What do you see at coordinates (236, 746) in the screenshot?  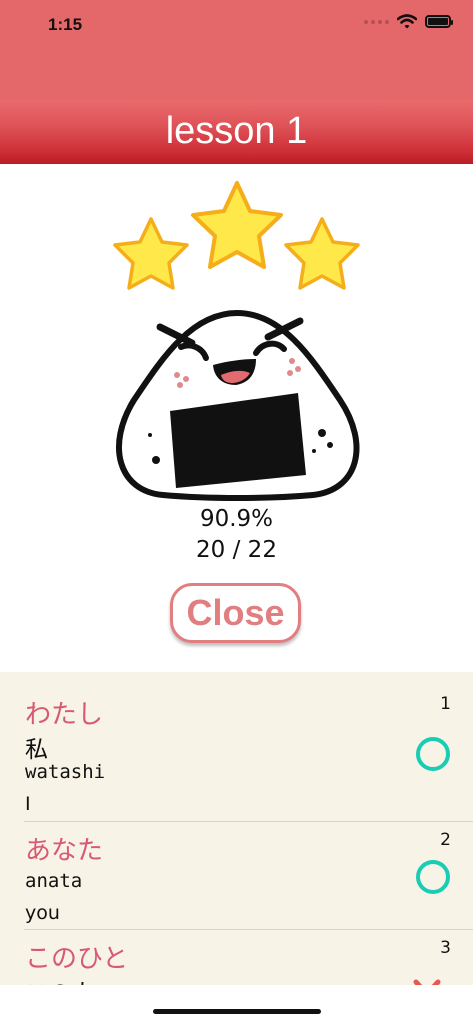 I see `list-item: わたし 私 watashi I 1` at bounding box center [236, 746].